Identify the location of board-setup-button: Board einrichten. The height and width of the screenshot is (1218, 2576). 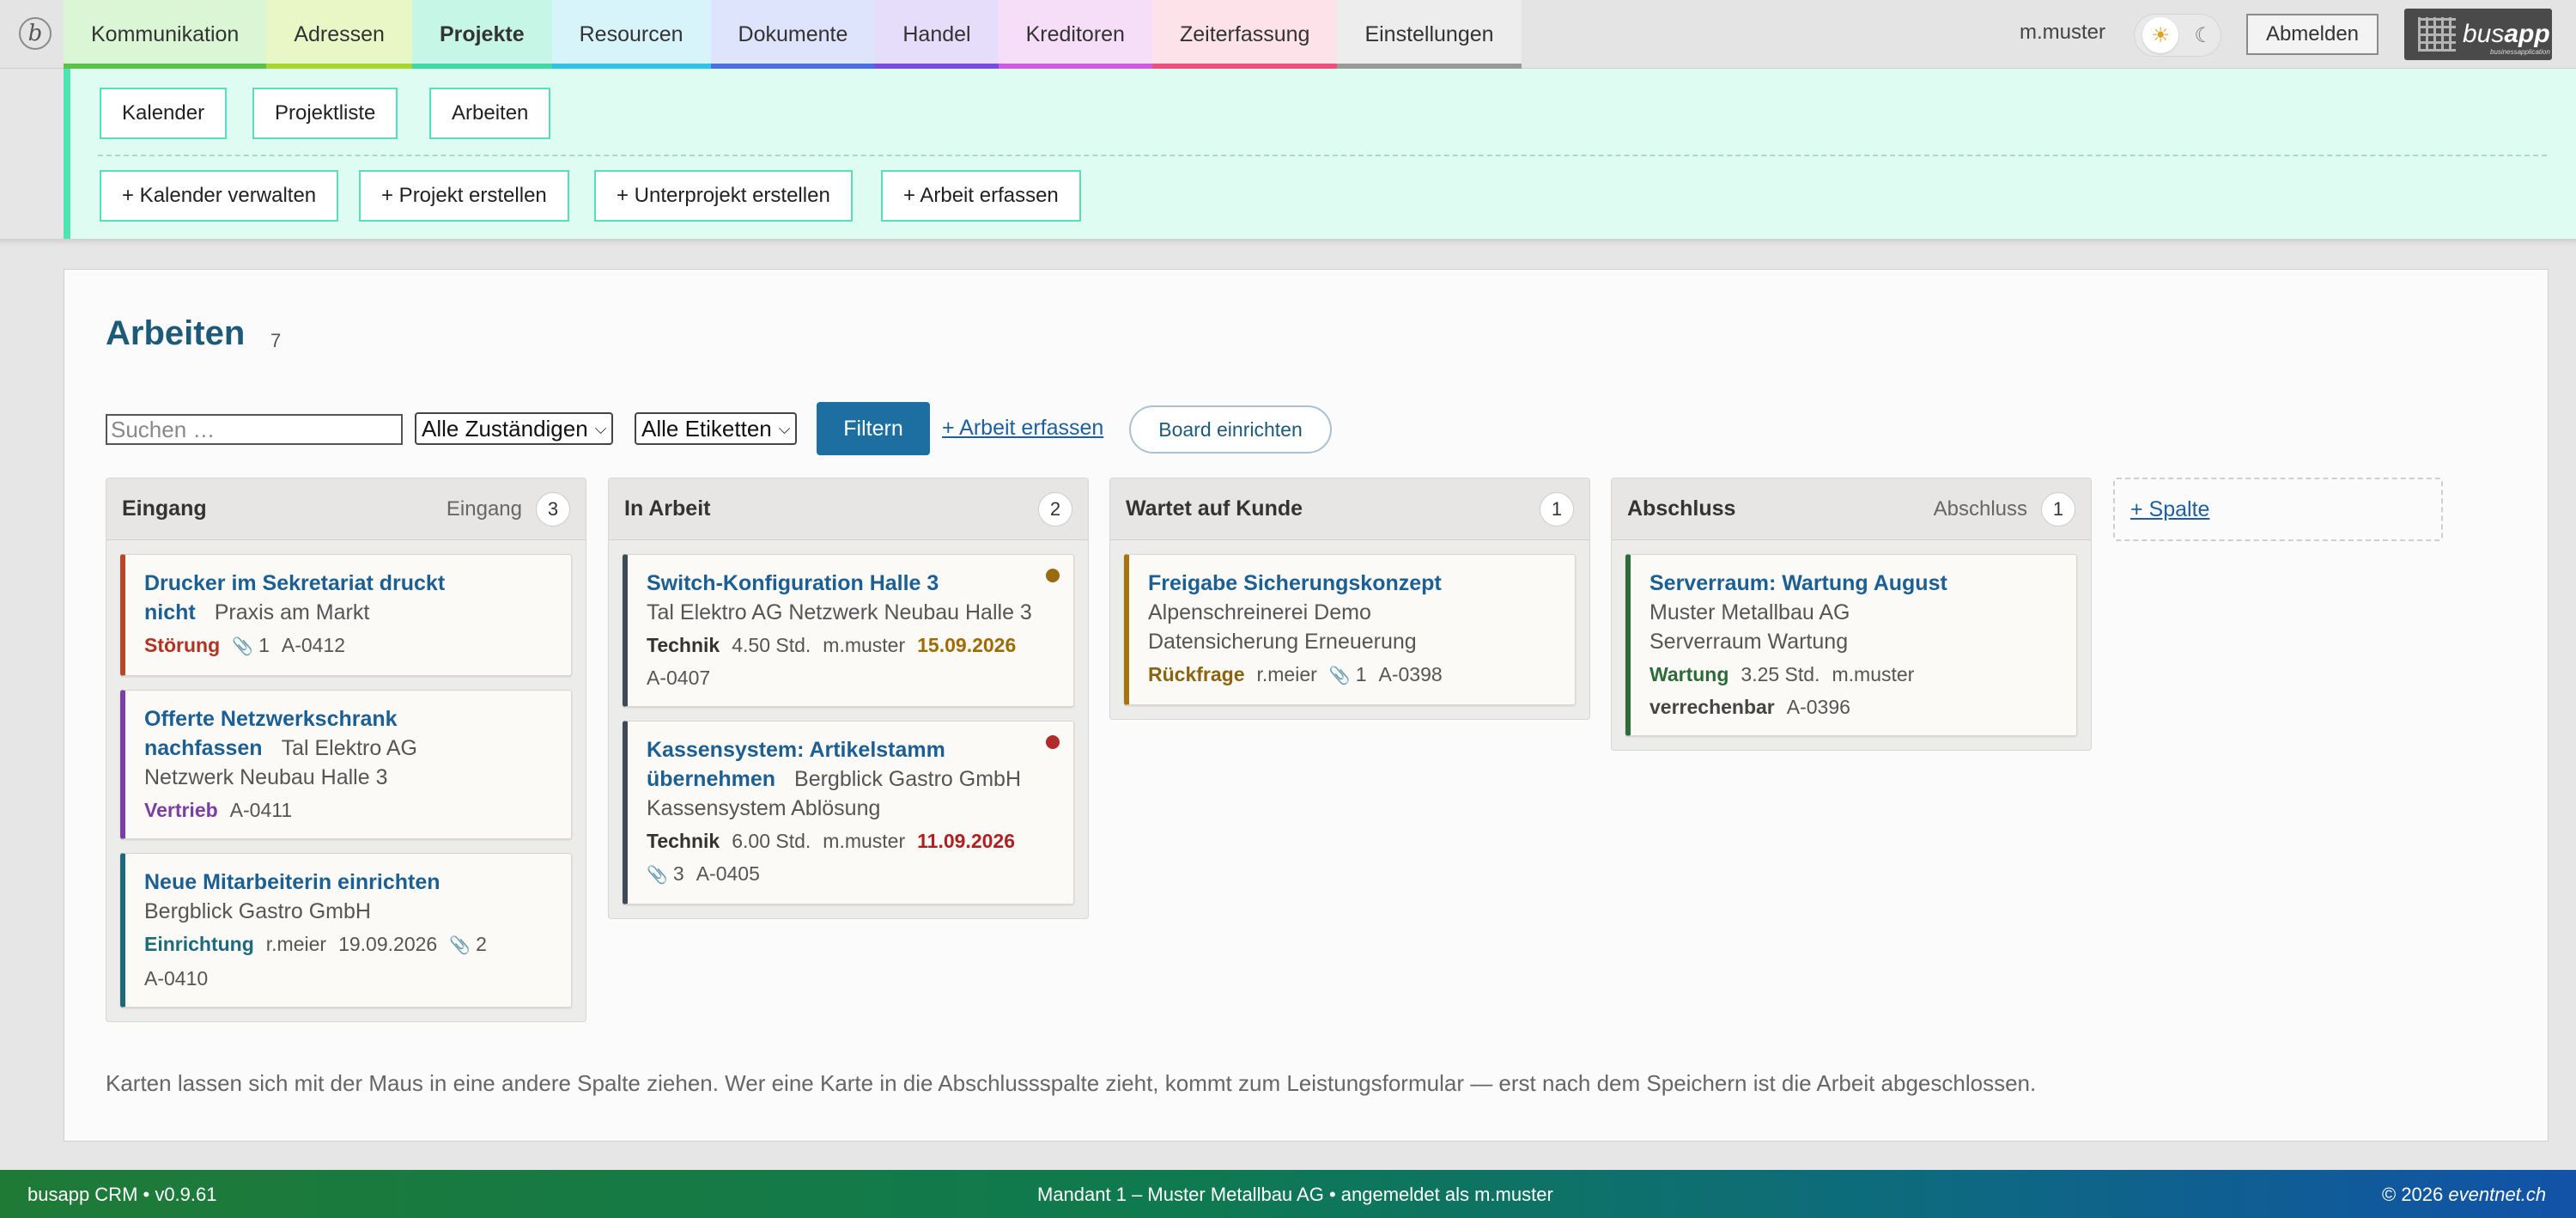
(1230, 429).